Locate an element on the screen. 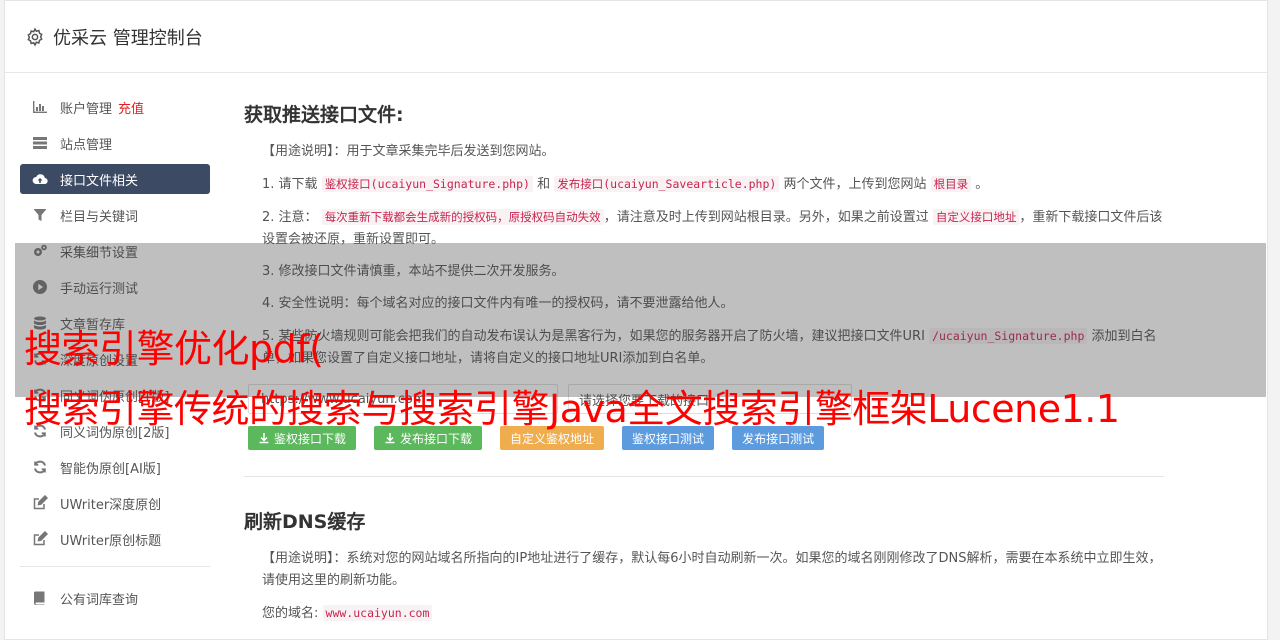 The height and width of the screenshot is (640, 1280). refresh-icon is located at coordinates (40, 467).